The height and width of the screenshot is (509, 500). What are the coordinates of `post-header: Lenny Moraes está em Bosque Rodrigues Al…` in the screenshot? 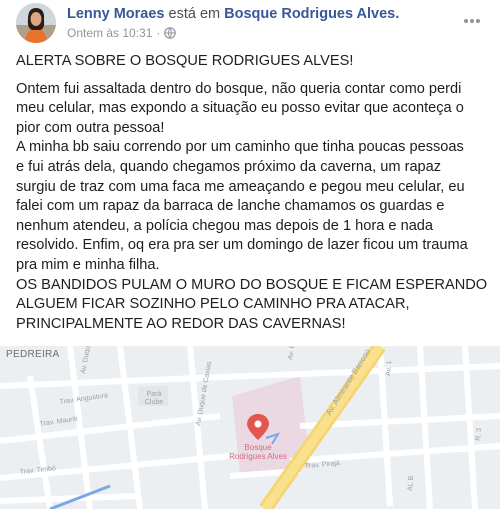 It's located at (250, 23).